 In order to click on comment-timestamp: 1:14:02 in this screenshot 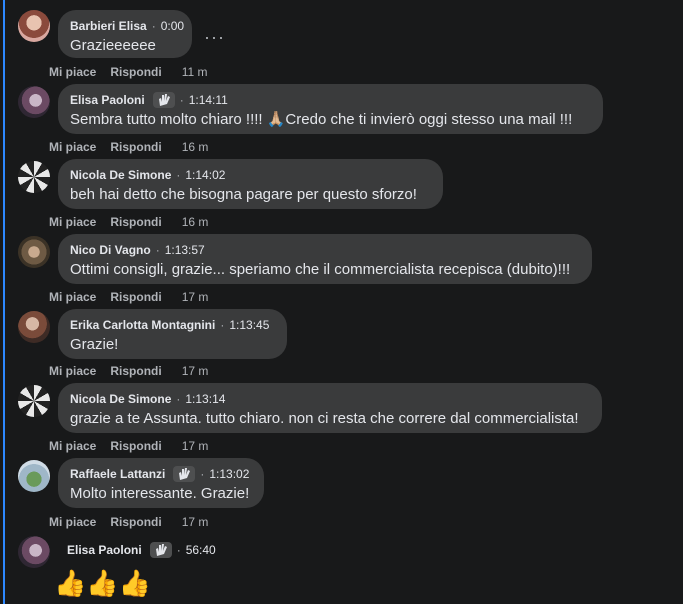, I will do `click(205, 175)`.